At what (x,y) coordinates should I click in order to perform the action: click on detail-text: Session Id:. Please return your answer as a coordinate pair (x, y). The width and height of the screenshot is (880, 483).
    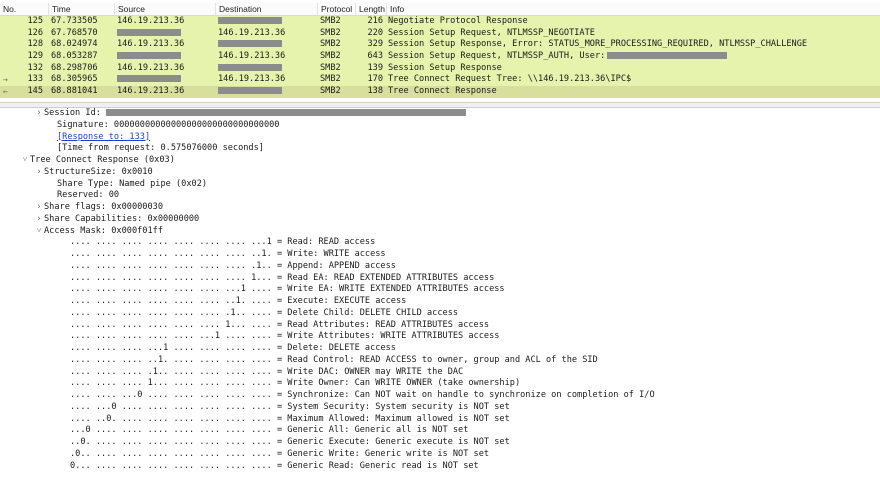
    Looking at the image, I should click on (75, 113).